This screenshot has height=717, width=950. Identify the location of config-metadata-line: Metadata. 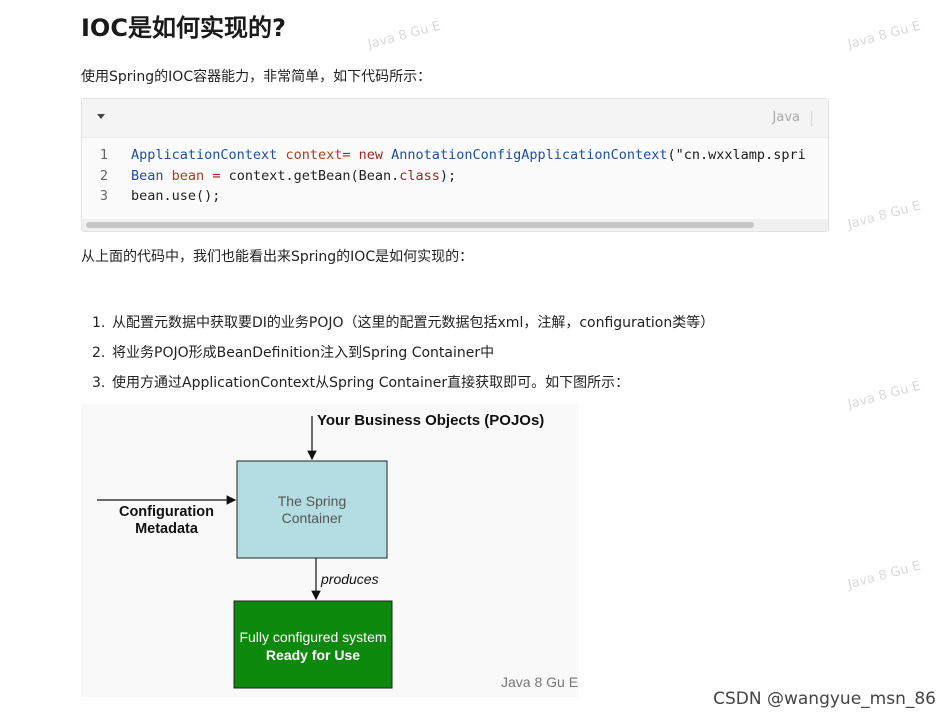
(166, 529).